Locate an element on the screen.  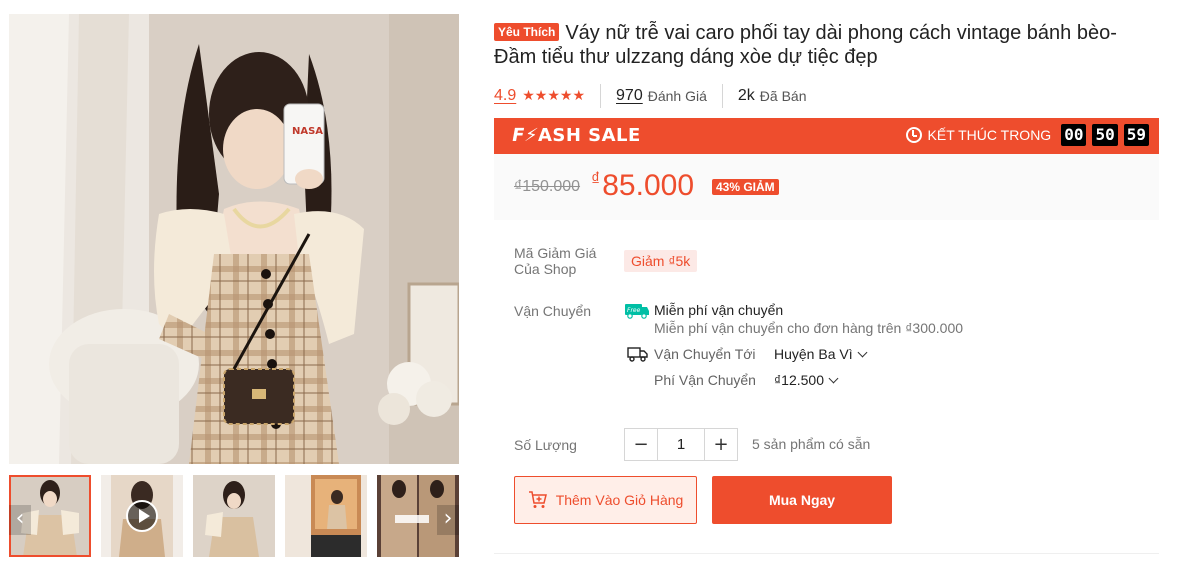
truck-icon is located at coordinates (637, 354).